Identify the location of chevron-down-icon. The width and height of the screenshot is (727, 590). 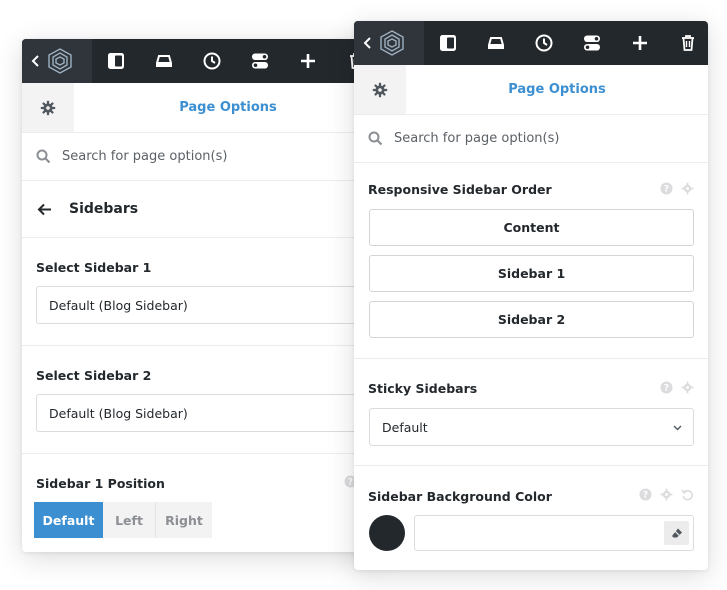
(677, 427).